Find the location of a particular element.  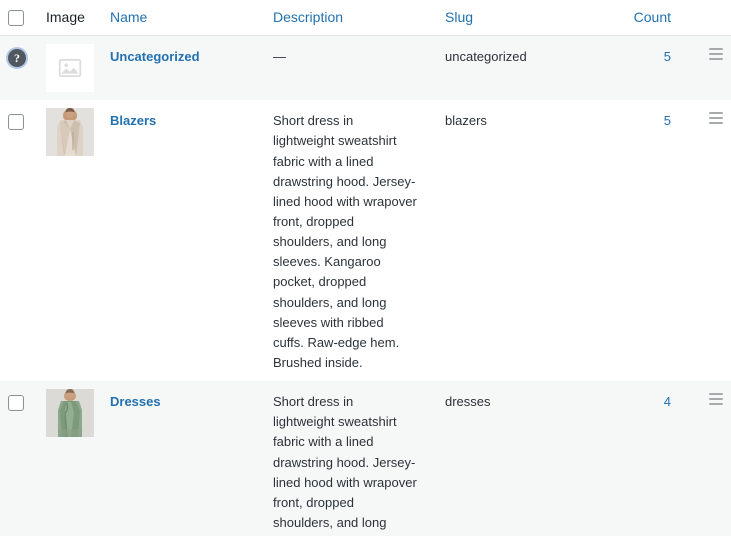

column-header-image-label: Image is located at coordinates (65, 17).